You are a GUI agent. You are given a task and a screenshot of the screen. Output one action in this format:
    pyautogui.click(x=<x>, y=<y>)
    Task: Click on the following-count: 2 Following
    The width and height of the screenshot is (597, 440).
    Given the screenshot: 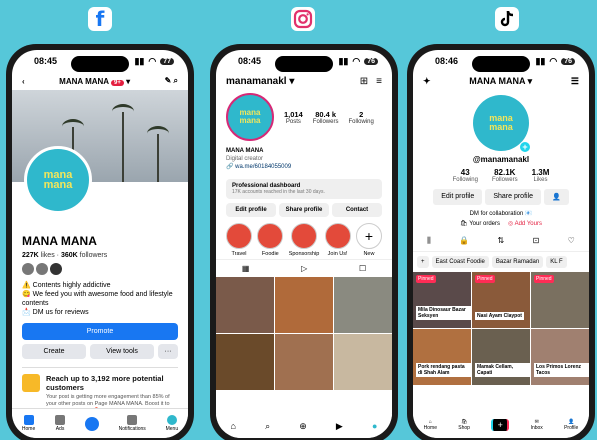 What is the action you would take?
    pyautogui.click(x=360, y=117)
    